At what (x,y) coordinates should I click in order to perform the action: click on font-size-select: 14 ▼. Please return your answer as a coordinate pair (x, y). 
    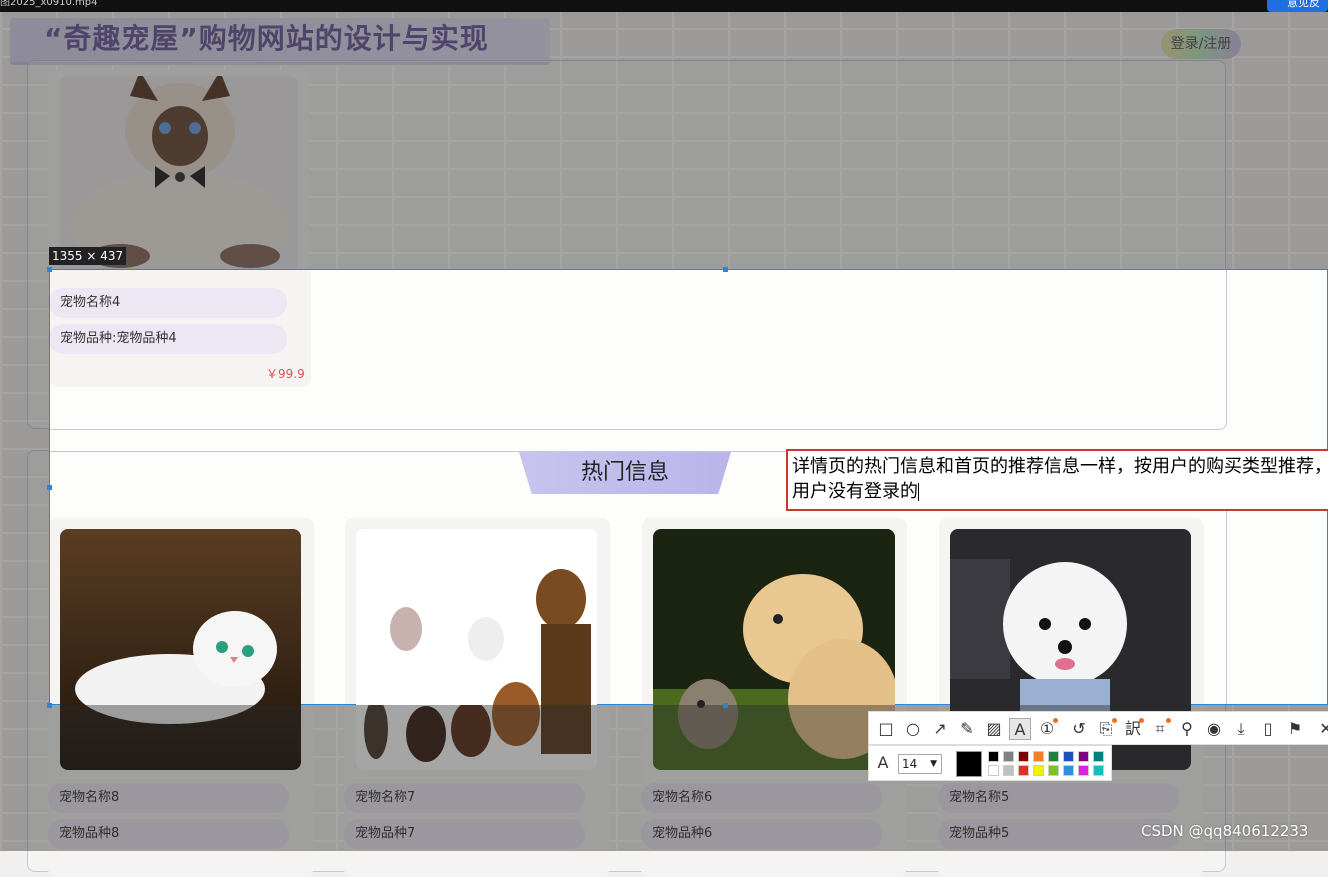
    Looking at the image, I should click on (920, 764).